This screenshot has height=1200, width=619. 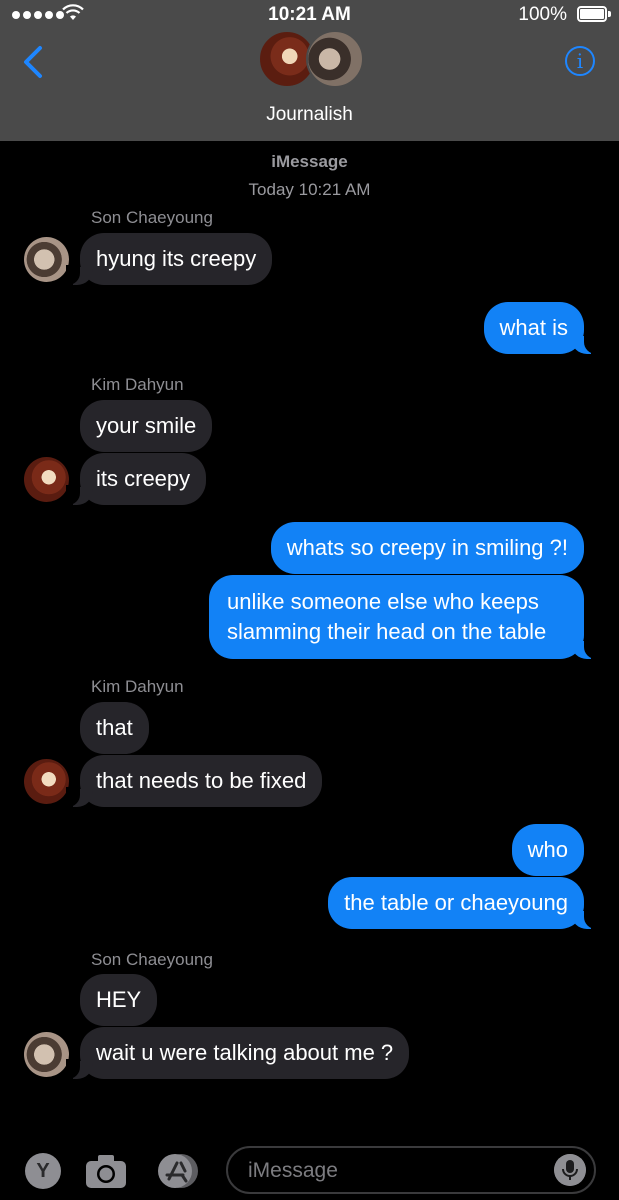 What do you see at coordinates (178, 1171) in the screenshot?
I see `app-store-icon` at bounding box center [178, 1171].